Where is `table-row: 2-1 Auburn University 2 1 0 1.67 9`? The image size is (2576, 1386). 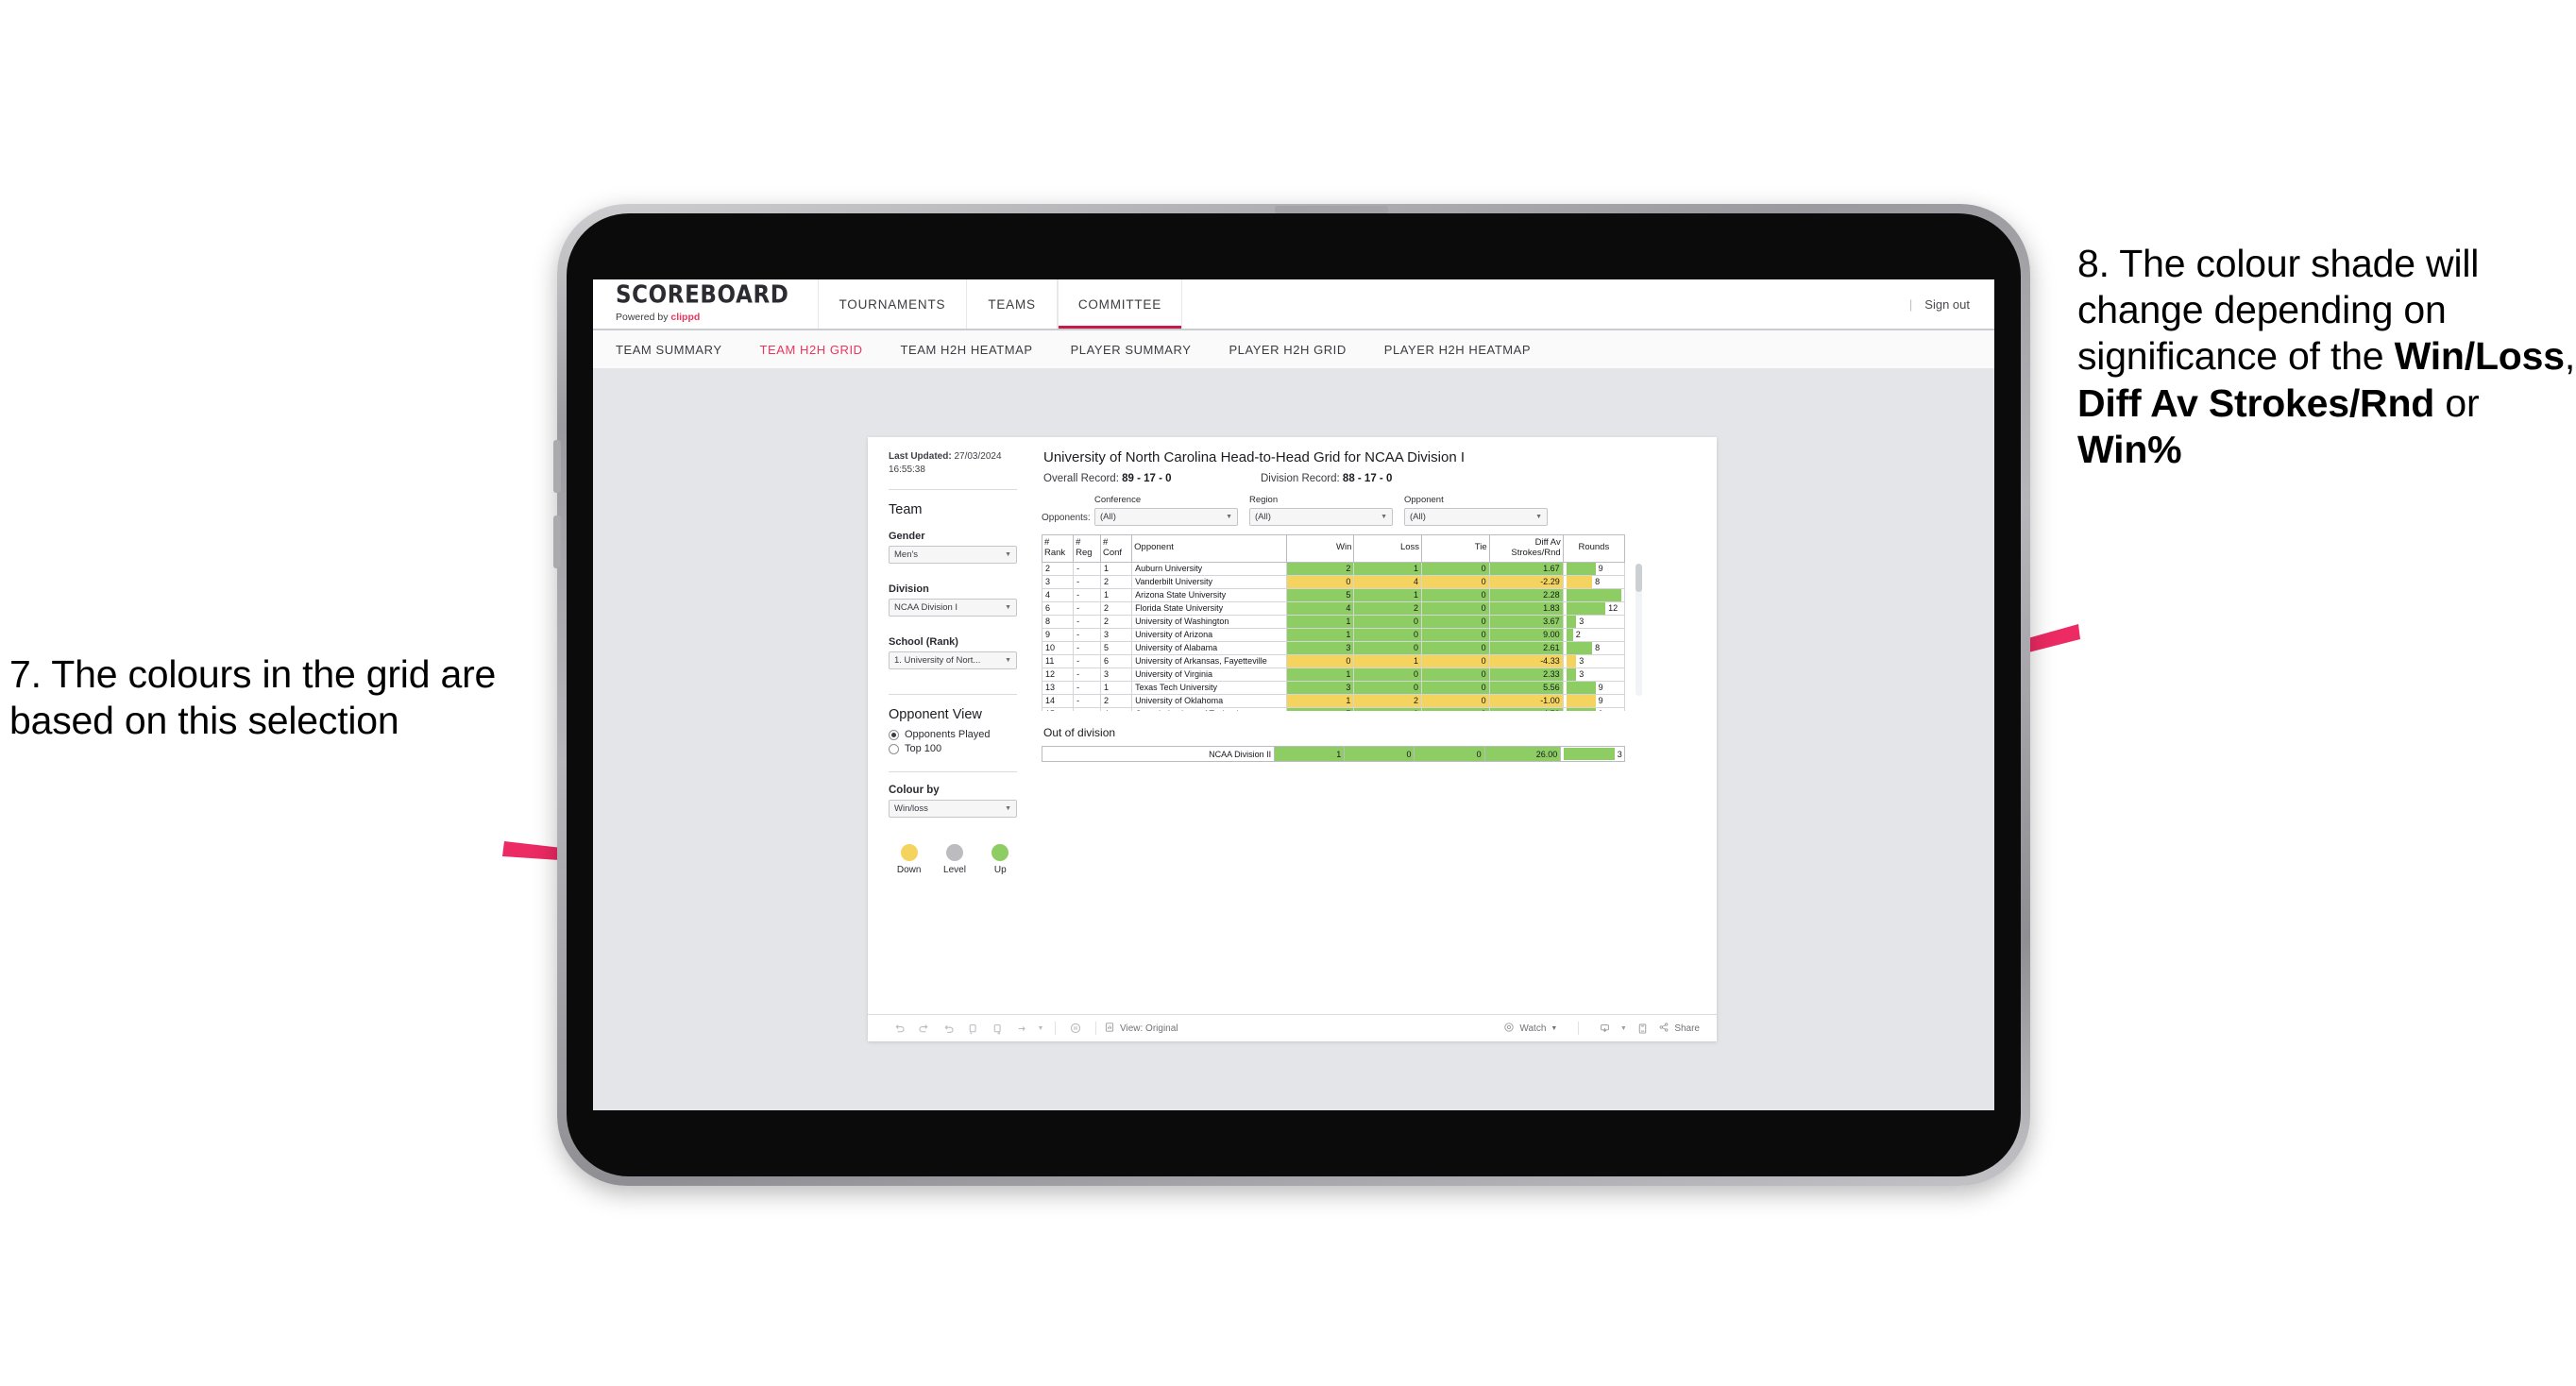 table-row: 2-1 Auburn University 2 1 0 1.67 9 is located at coordinates (1333, 569).